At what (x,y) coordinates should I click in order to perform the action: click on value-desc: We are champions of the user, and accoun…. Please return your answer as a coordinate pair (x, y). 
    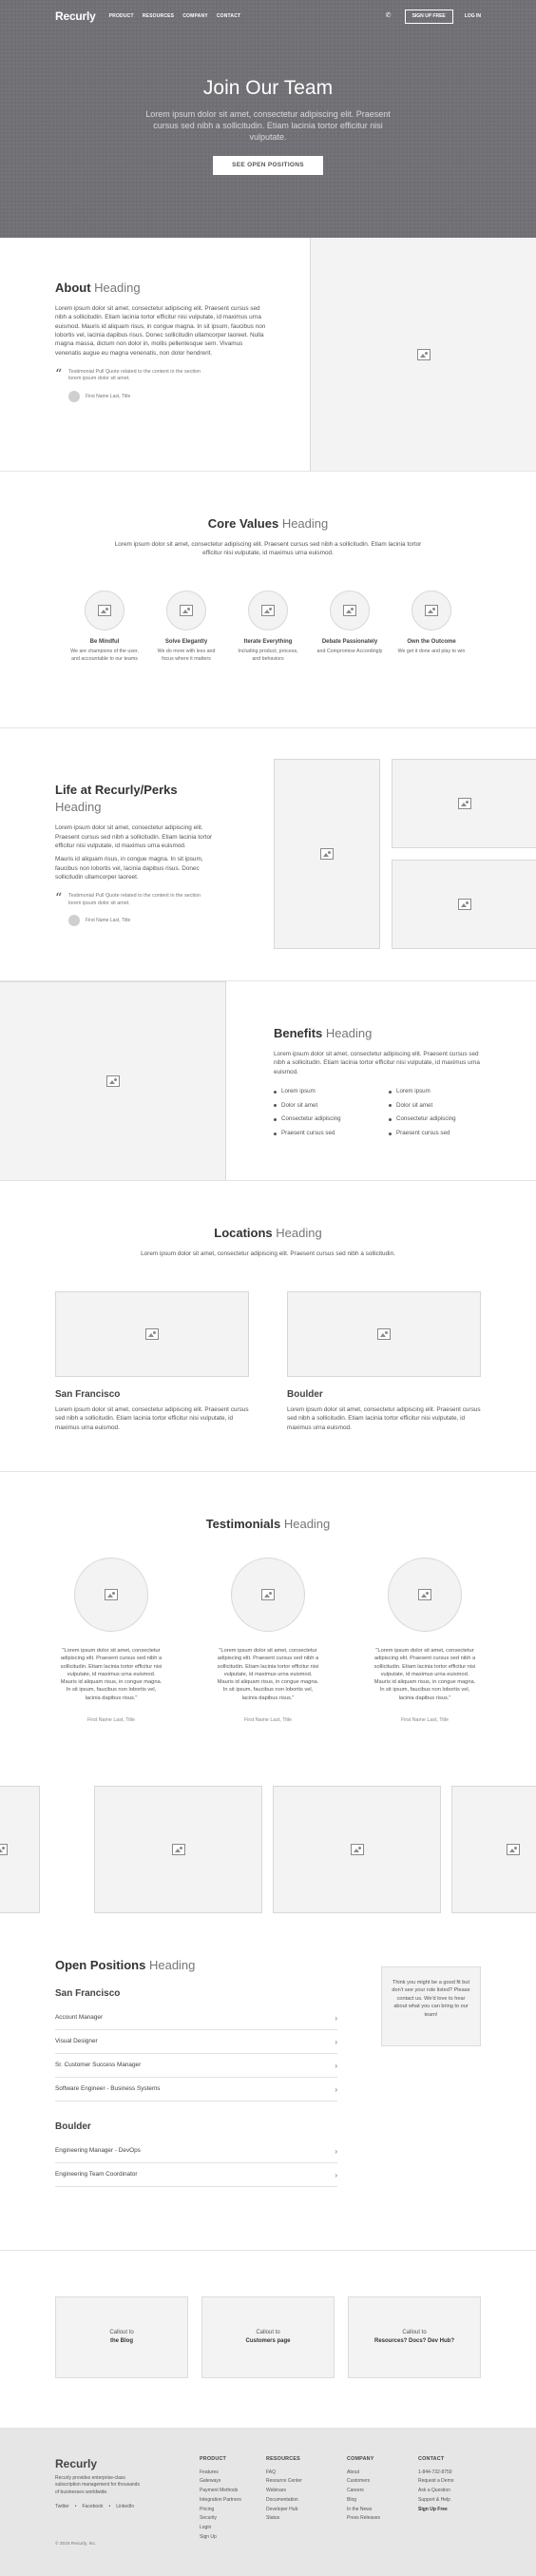
    Looking at the image, I should click on (105, 655).